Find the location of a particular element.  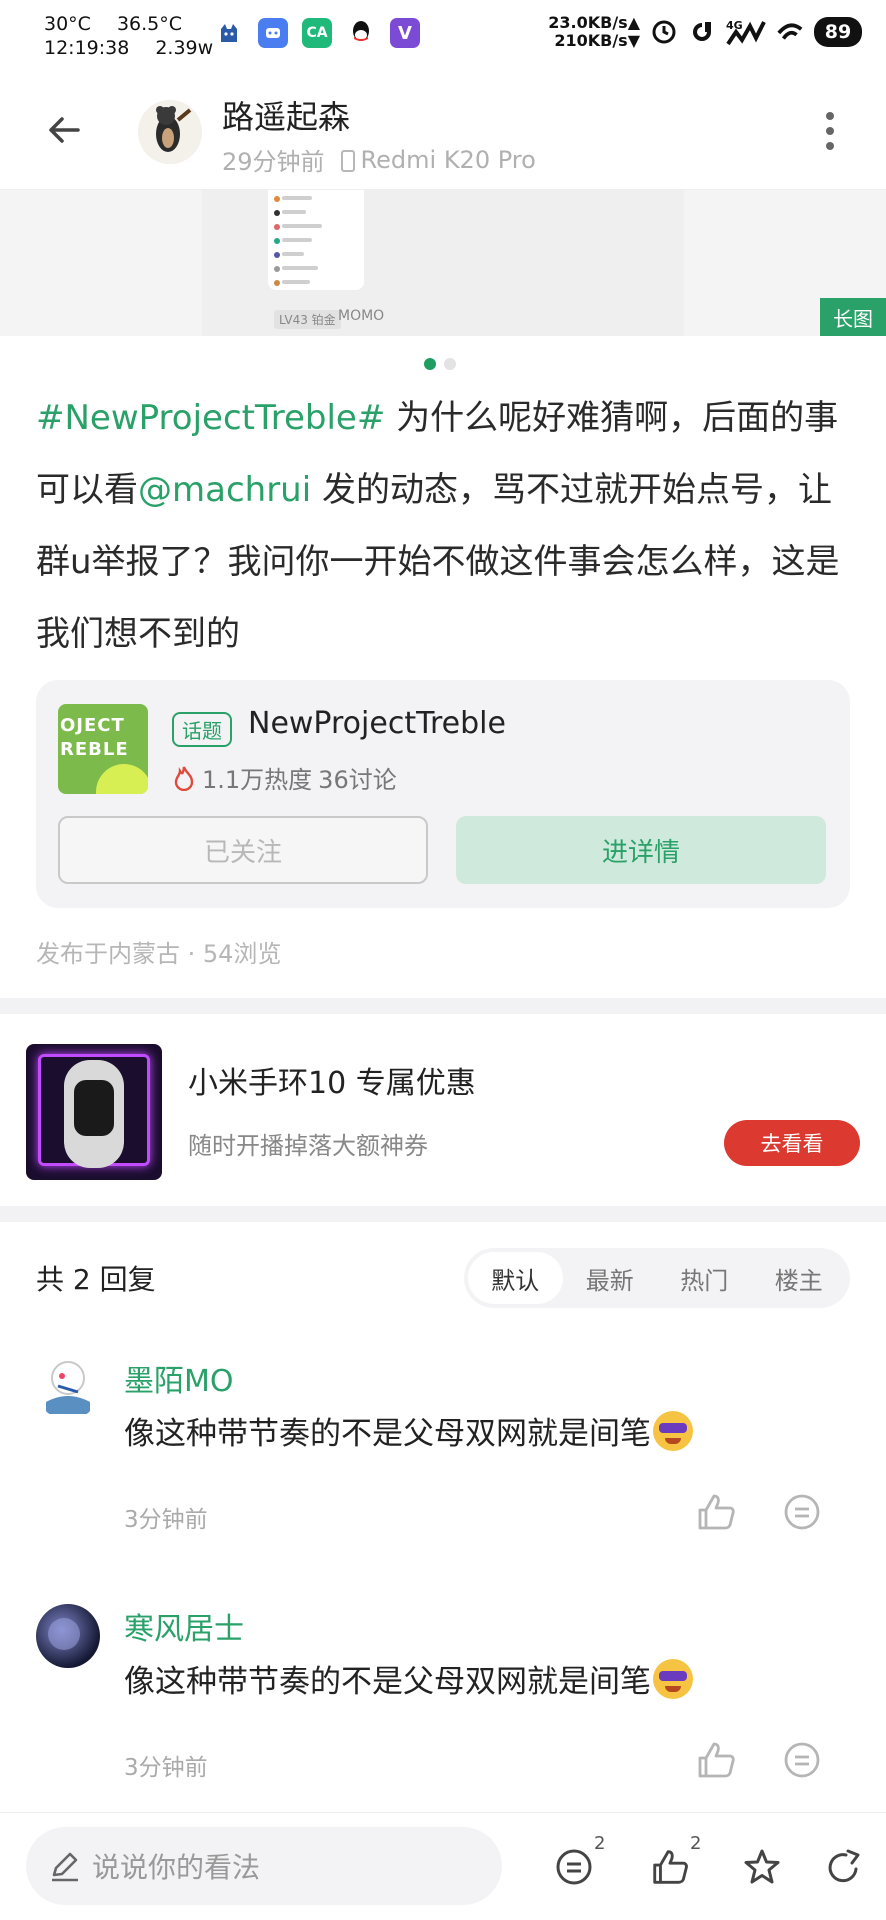

v-app-icon: V is located at coordinates (405, 33).